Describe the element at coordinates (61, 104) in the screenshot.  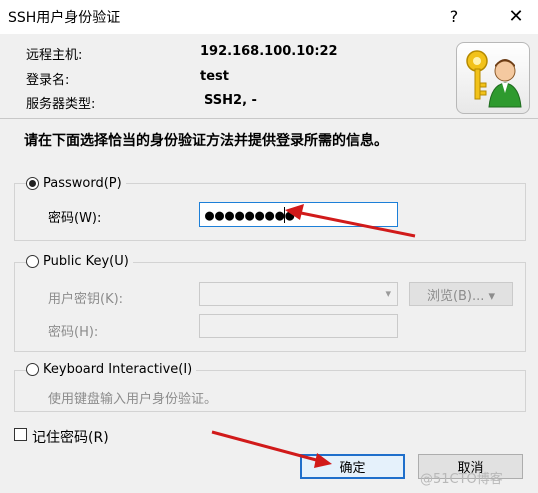
I see `server-type-label: 服务器类型:` at that location.